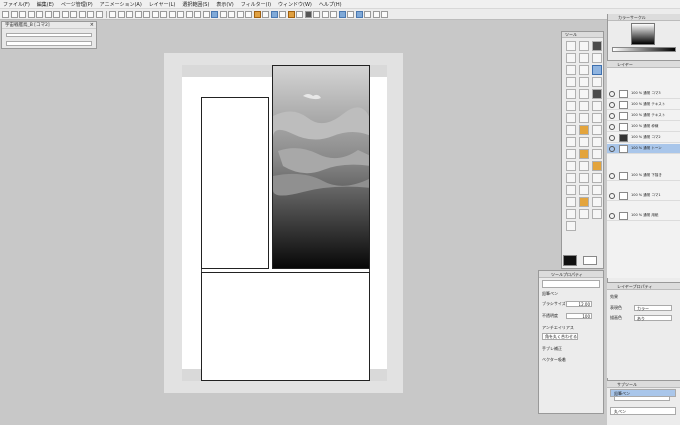  I want to click on check-icon, so click(342, 14).